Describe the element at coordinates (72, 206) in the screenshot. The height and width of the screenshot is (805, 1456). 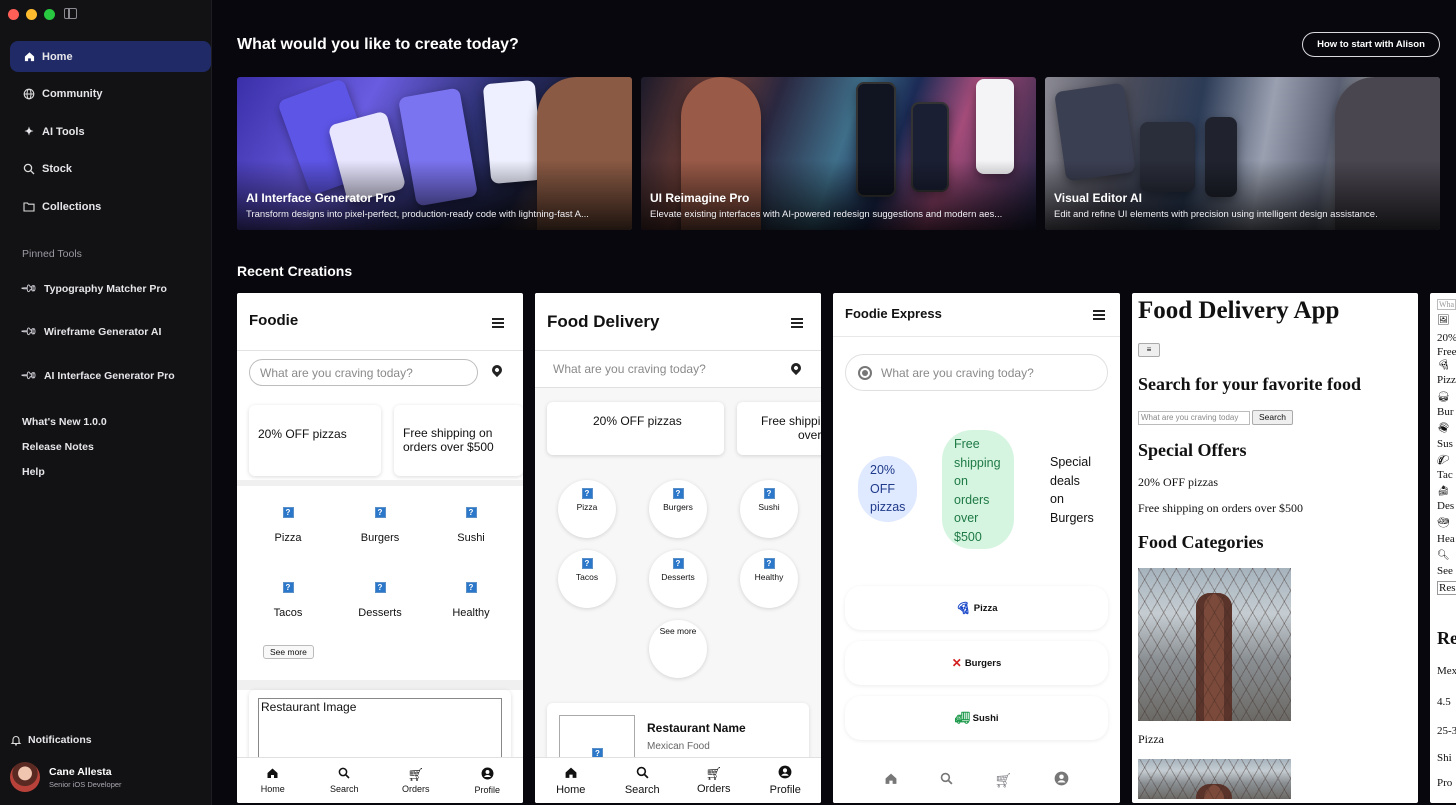
I see `nav-label: Collections` at that location.